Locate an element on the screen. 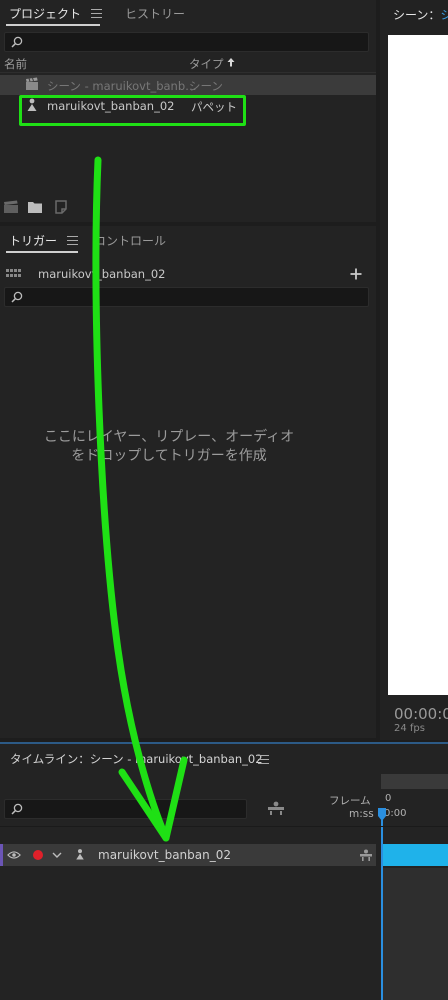  ruler-frame-zero: 0 is located at coordinates (388, 798).